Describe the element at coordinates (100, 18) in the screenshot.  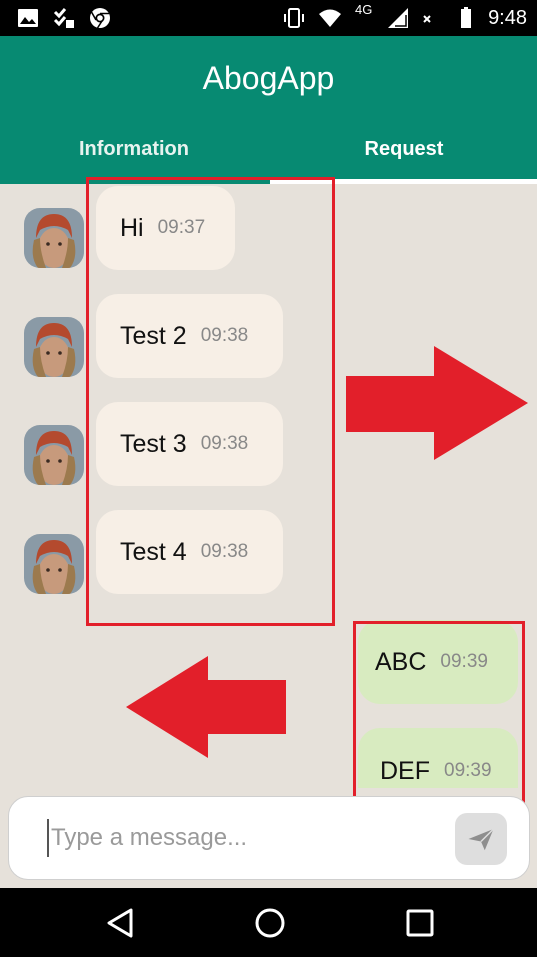
I see `chrome-icon` at that location.